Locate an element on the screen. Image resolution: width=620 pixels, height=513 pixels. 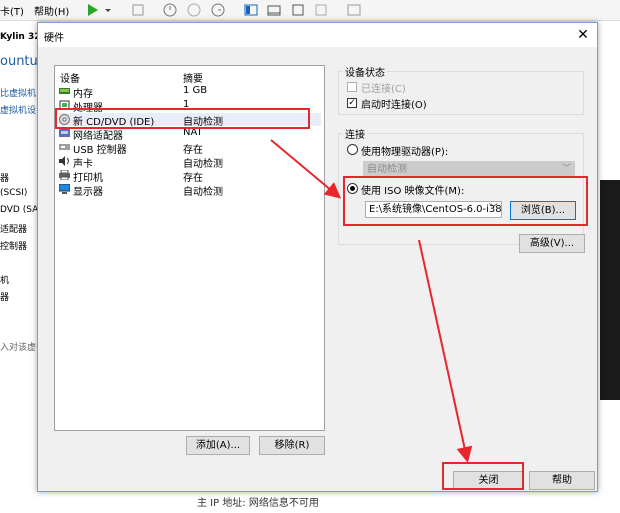
host-description: 入对该虚 is located at coordinates (18, 348).